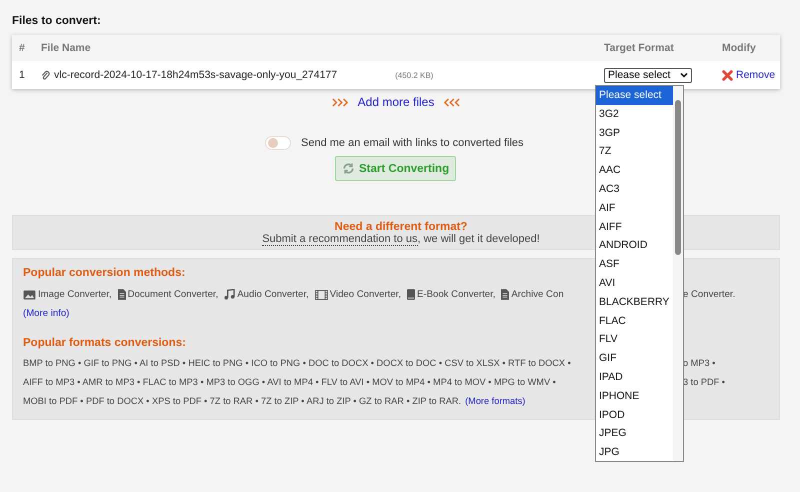  What do you see at coordinates (66, 48) in the screenshot?
I see `column-header: File Name` at bounding box center [66, 48].